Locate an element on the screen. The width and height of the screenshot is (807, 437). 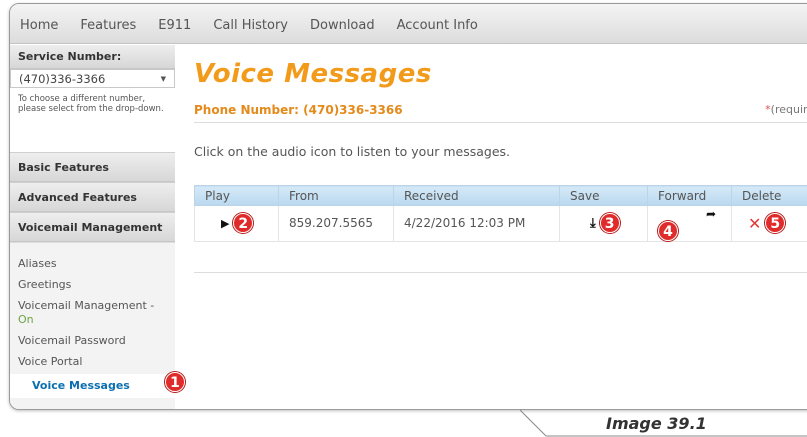
delete-cell: ✕ 5 is located at coordinates (769, 223).